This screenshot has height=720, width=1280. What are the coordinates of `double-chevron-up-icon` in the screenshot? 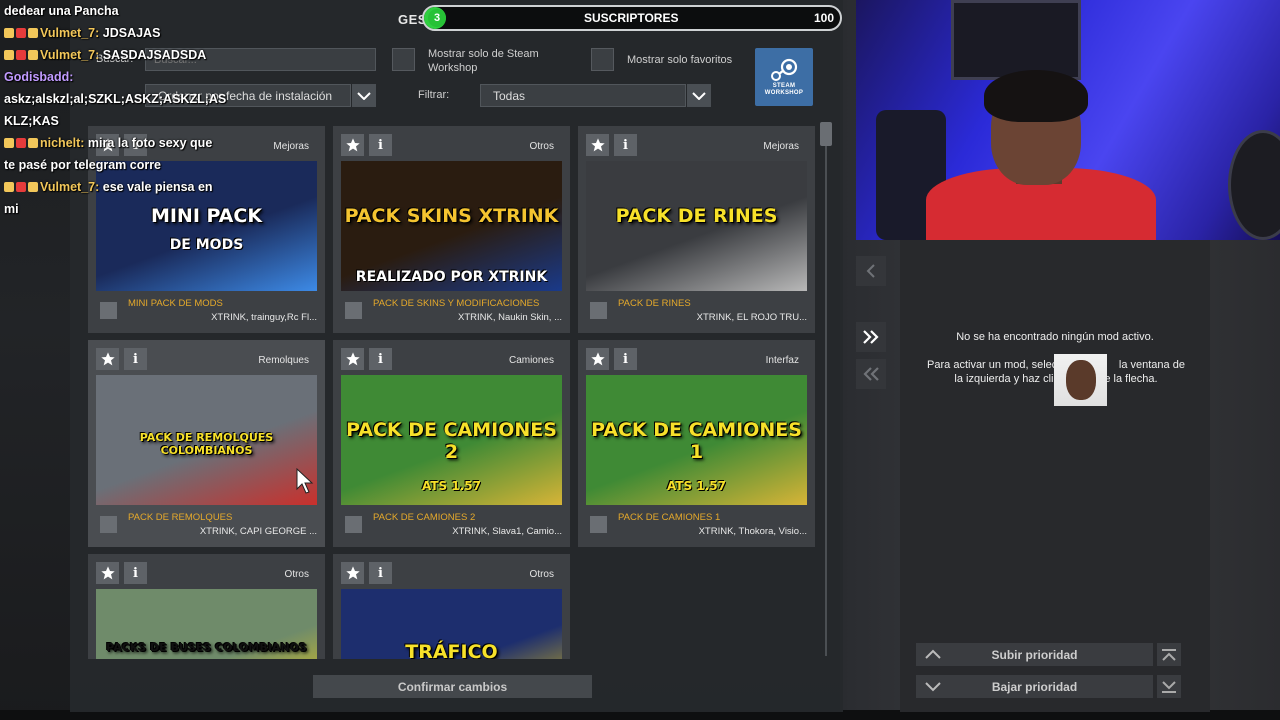 It's located at (1169, 654).